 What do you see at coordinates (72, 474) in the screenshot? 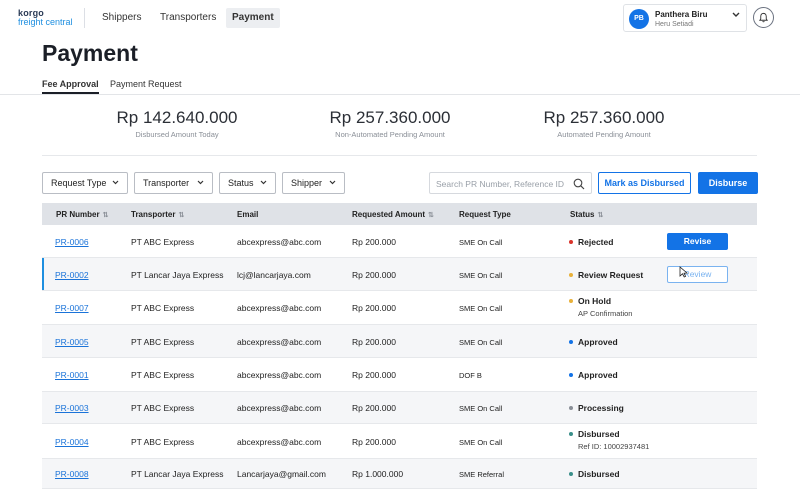
I see `pr-number-link: PR-0008` at bounding box center [72, 474].